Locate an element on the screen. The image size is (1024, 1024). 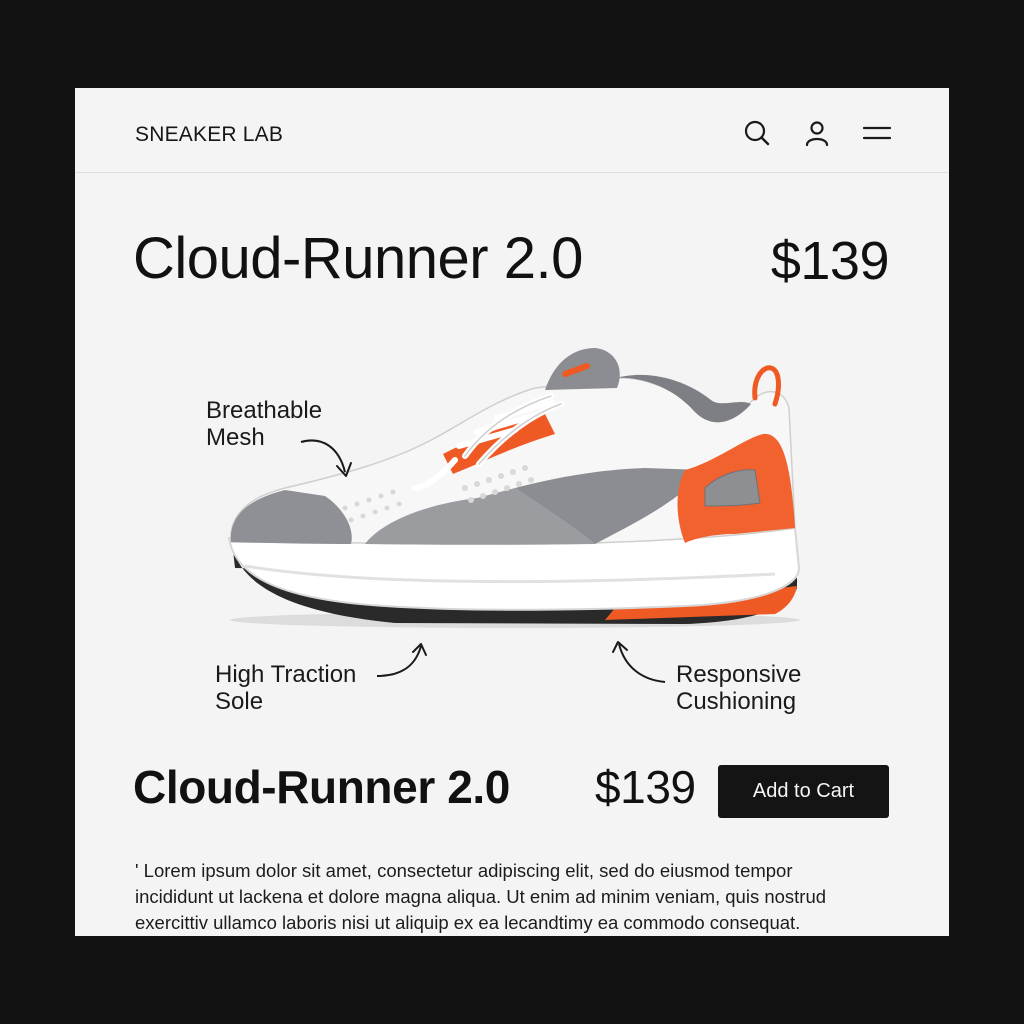
top-navigation-bar: SNEAKER LAB is located at coordinates (512, 130).